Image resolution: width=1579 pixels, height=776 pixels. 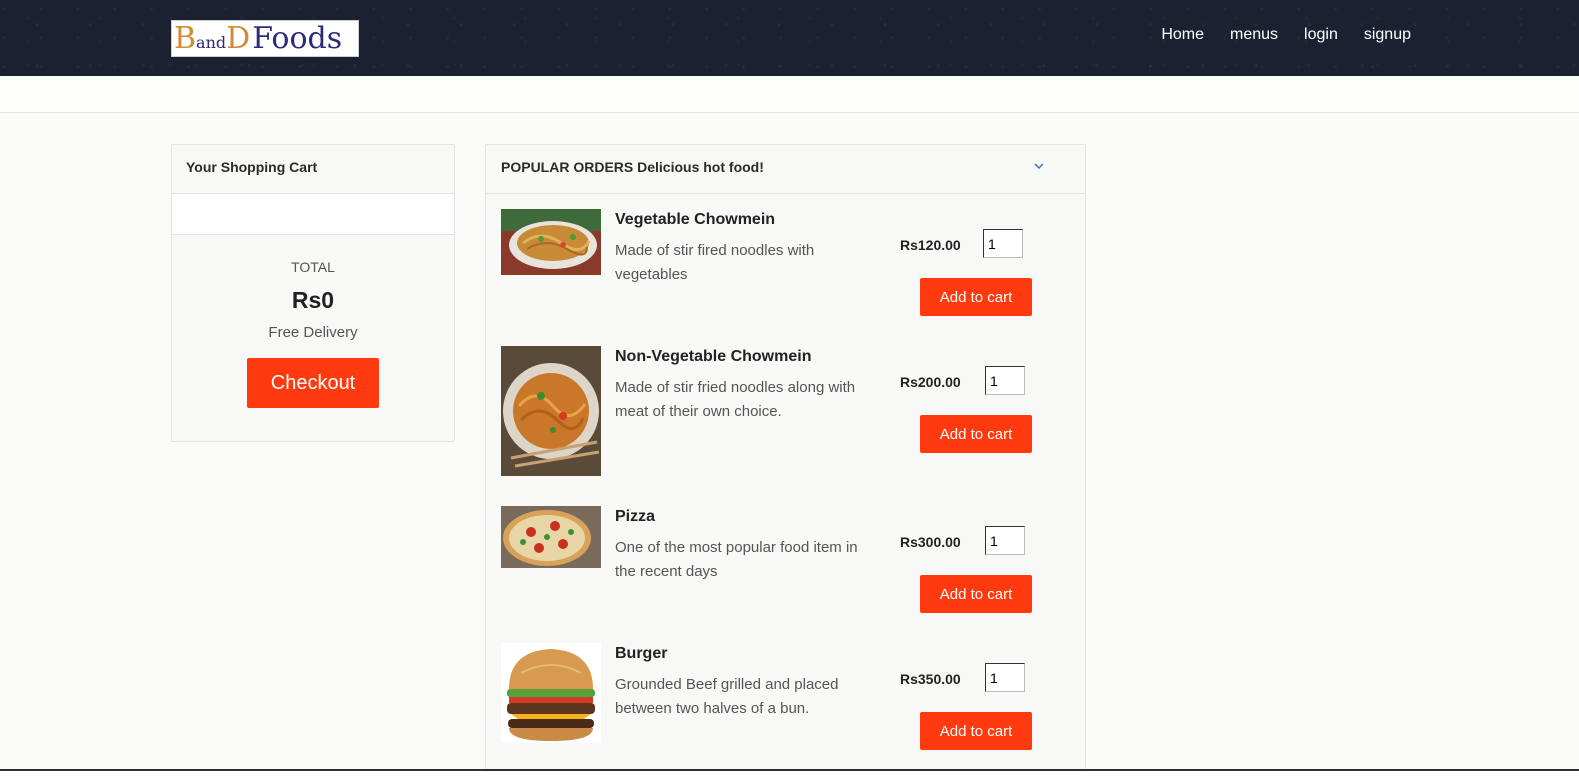 What do you see at coordinates (1040, 167) in the screenshot?
I see `chevron-down-icon` at bounding box center [1040, 167].